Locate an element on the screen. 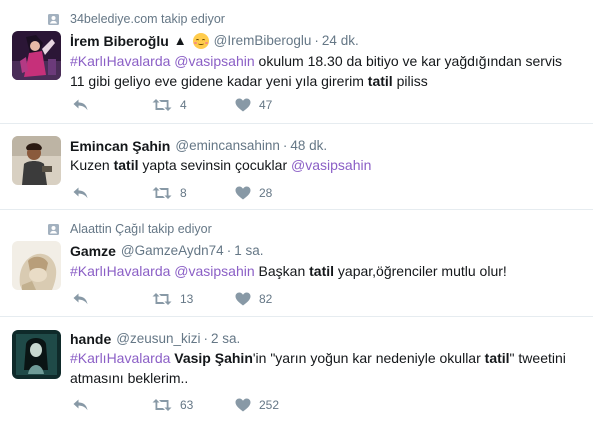  social-context: 34belediye.com takip ediyor is located at coordinates (136, 19).